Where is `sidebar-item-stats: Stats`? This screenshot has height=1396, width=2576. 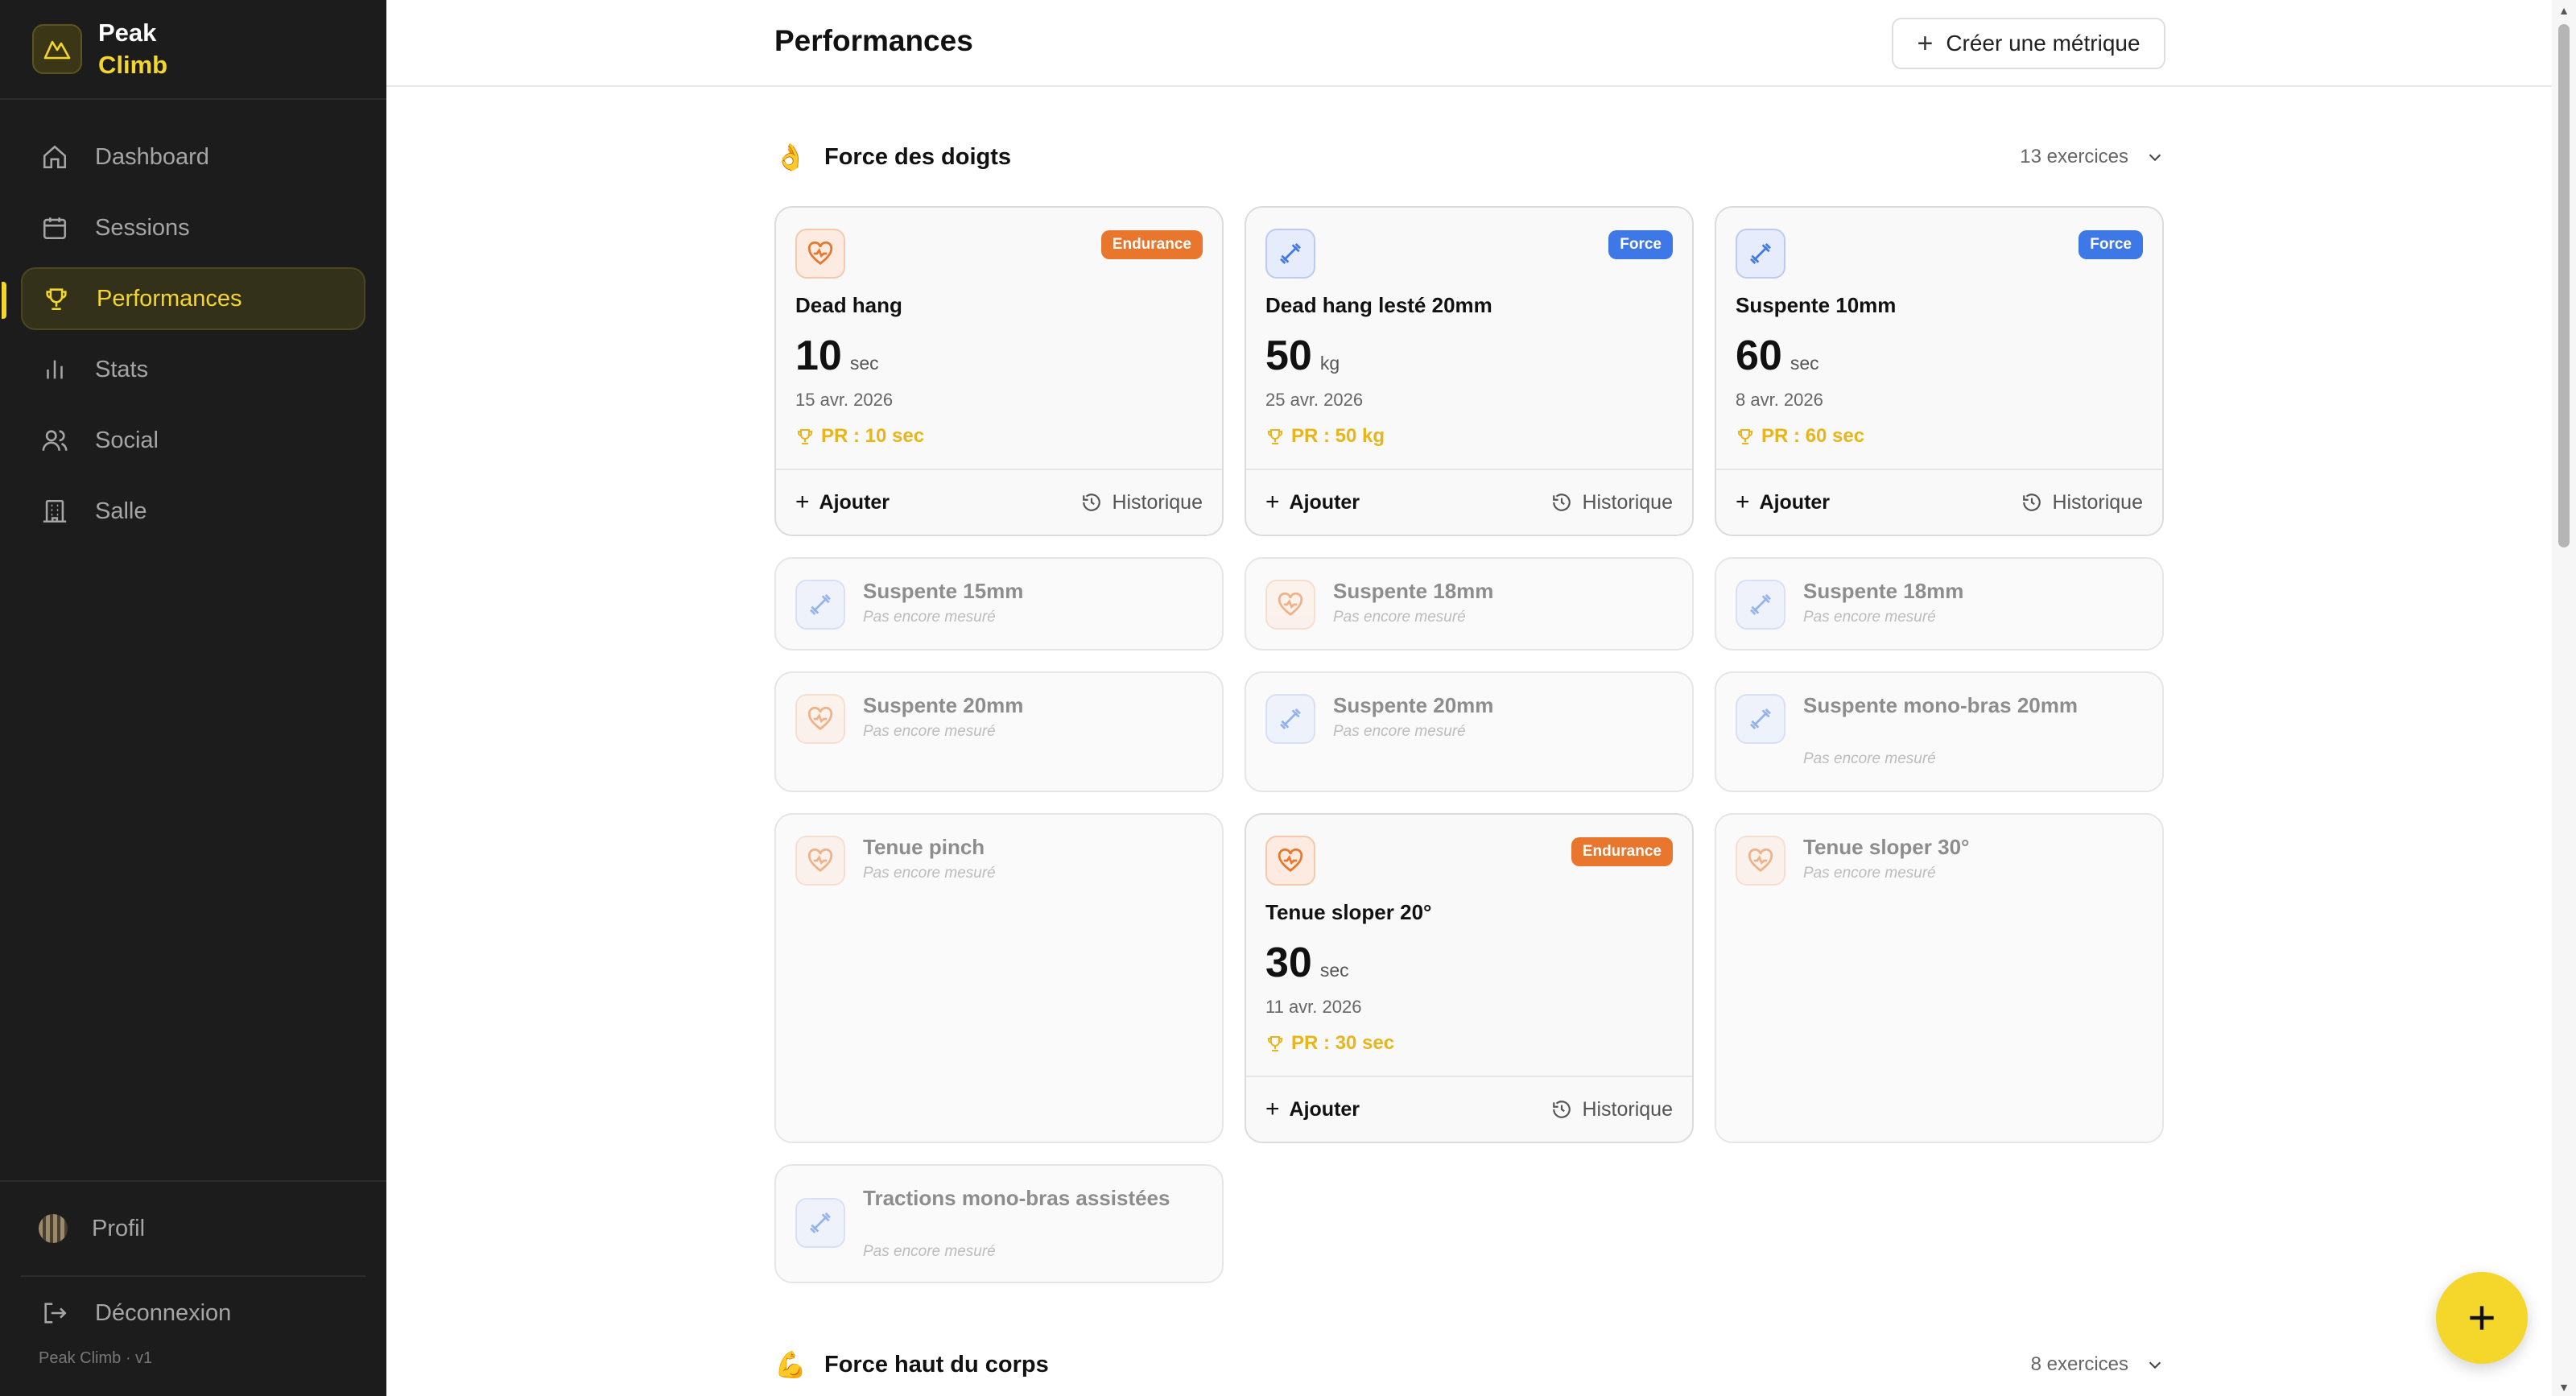
sidebar-item-stats: Stats is located at coordinates (193, 369).